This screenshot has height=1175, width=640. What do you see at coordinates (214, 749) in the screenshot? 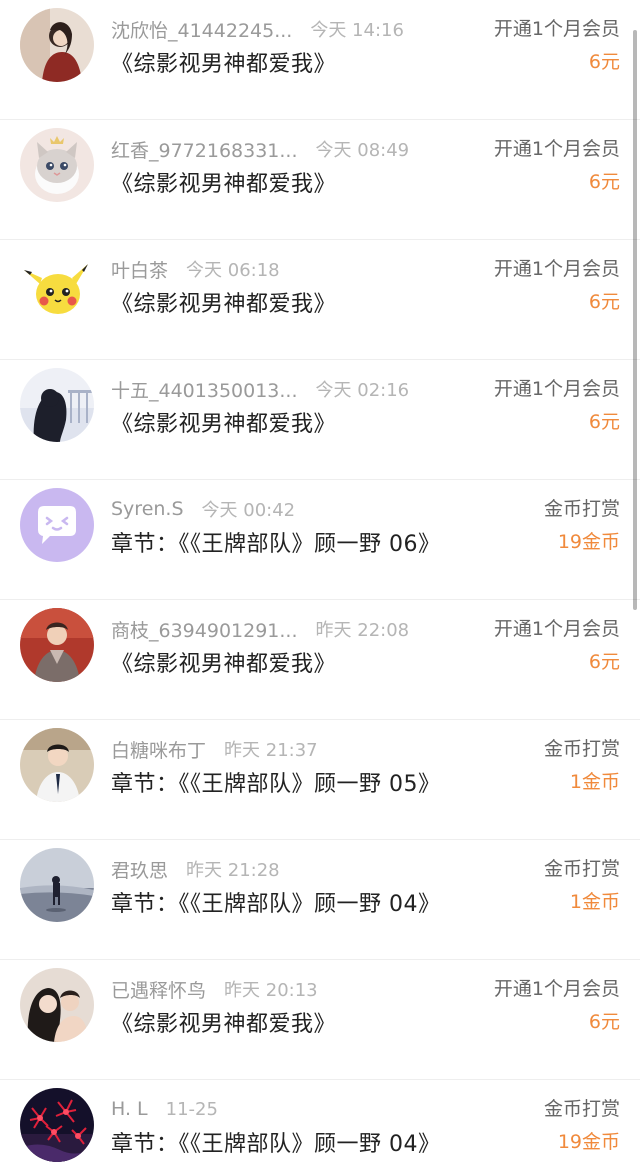
I see `name-line: 白糖咪布丁 昨天 21:37` at bounding box center [214, 749].